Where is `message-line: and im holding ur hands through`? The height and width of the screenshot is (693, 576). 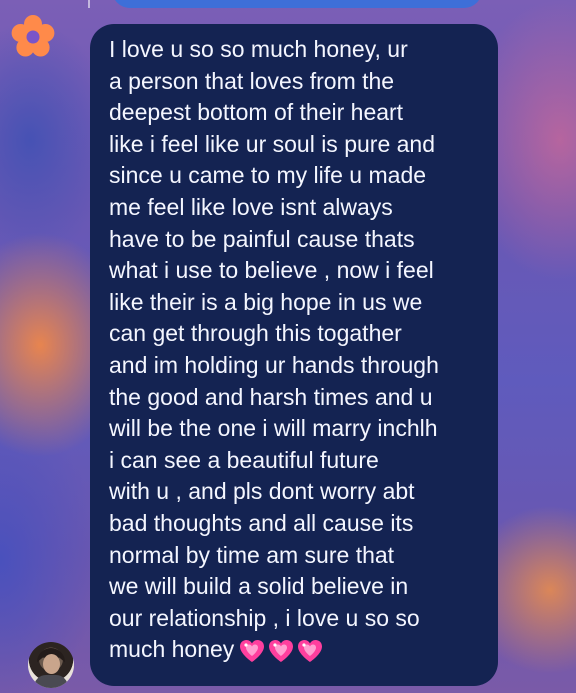 message-line: and im holding ur hands through is located at coordinates (274, 364).